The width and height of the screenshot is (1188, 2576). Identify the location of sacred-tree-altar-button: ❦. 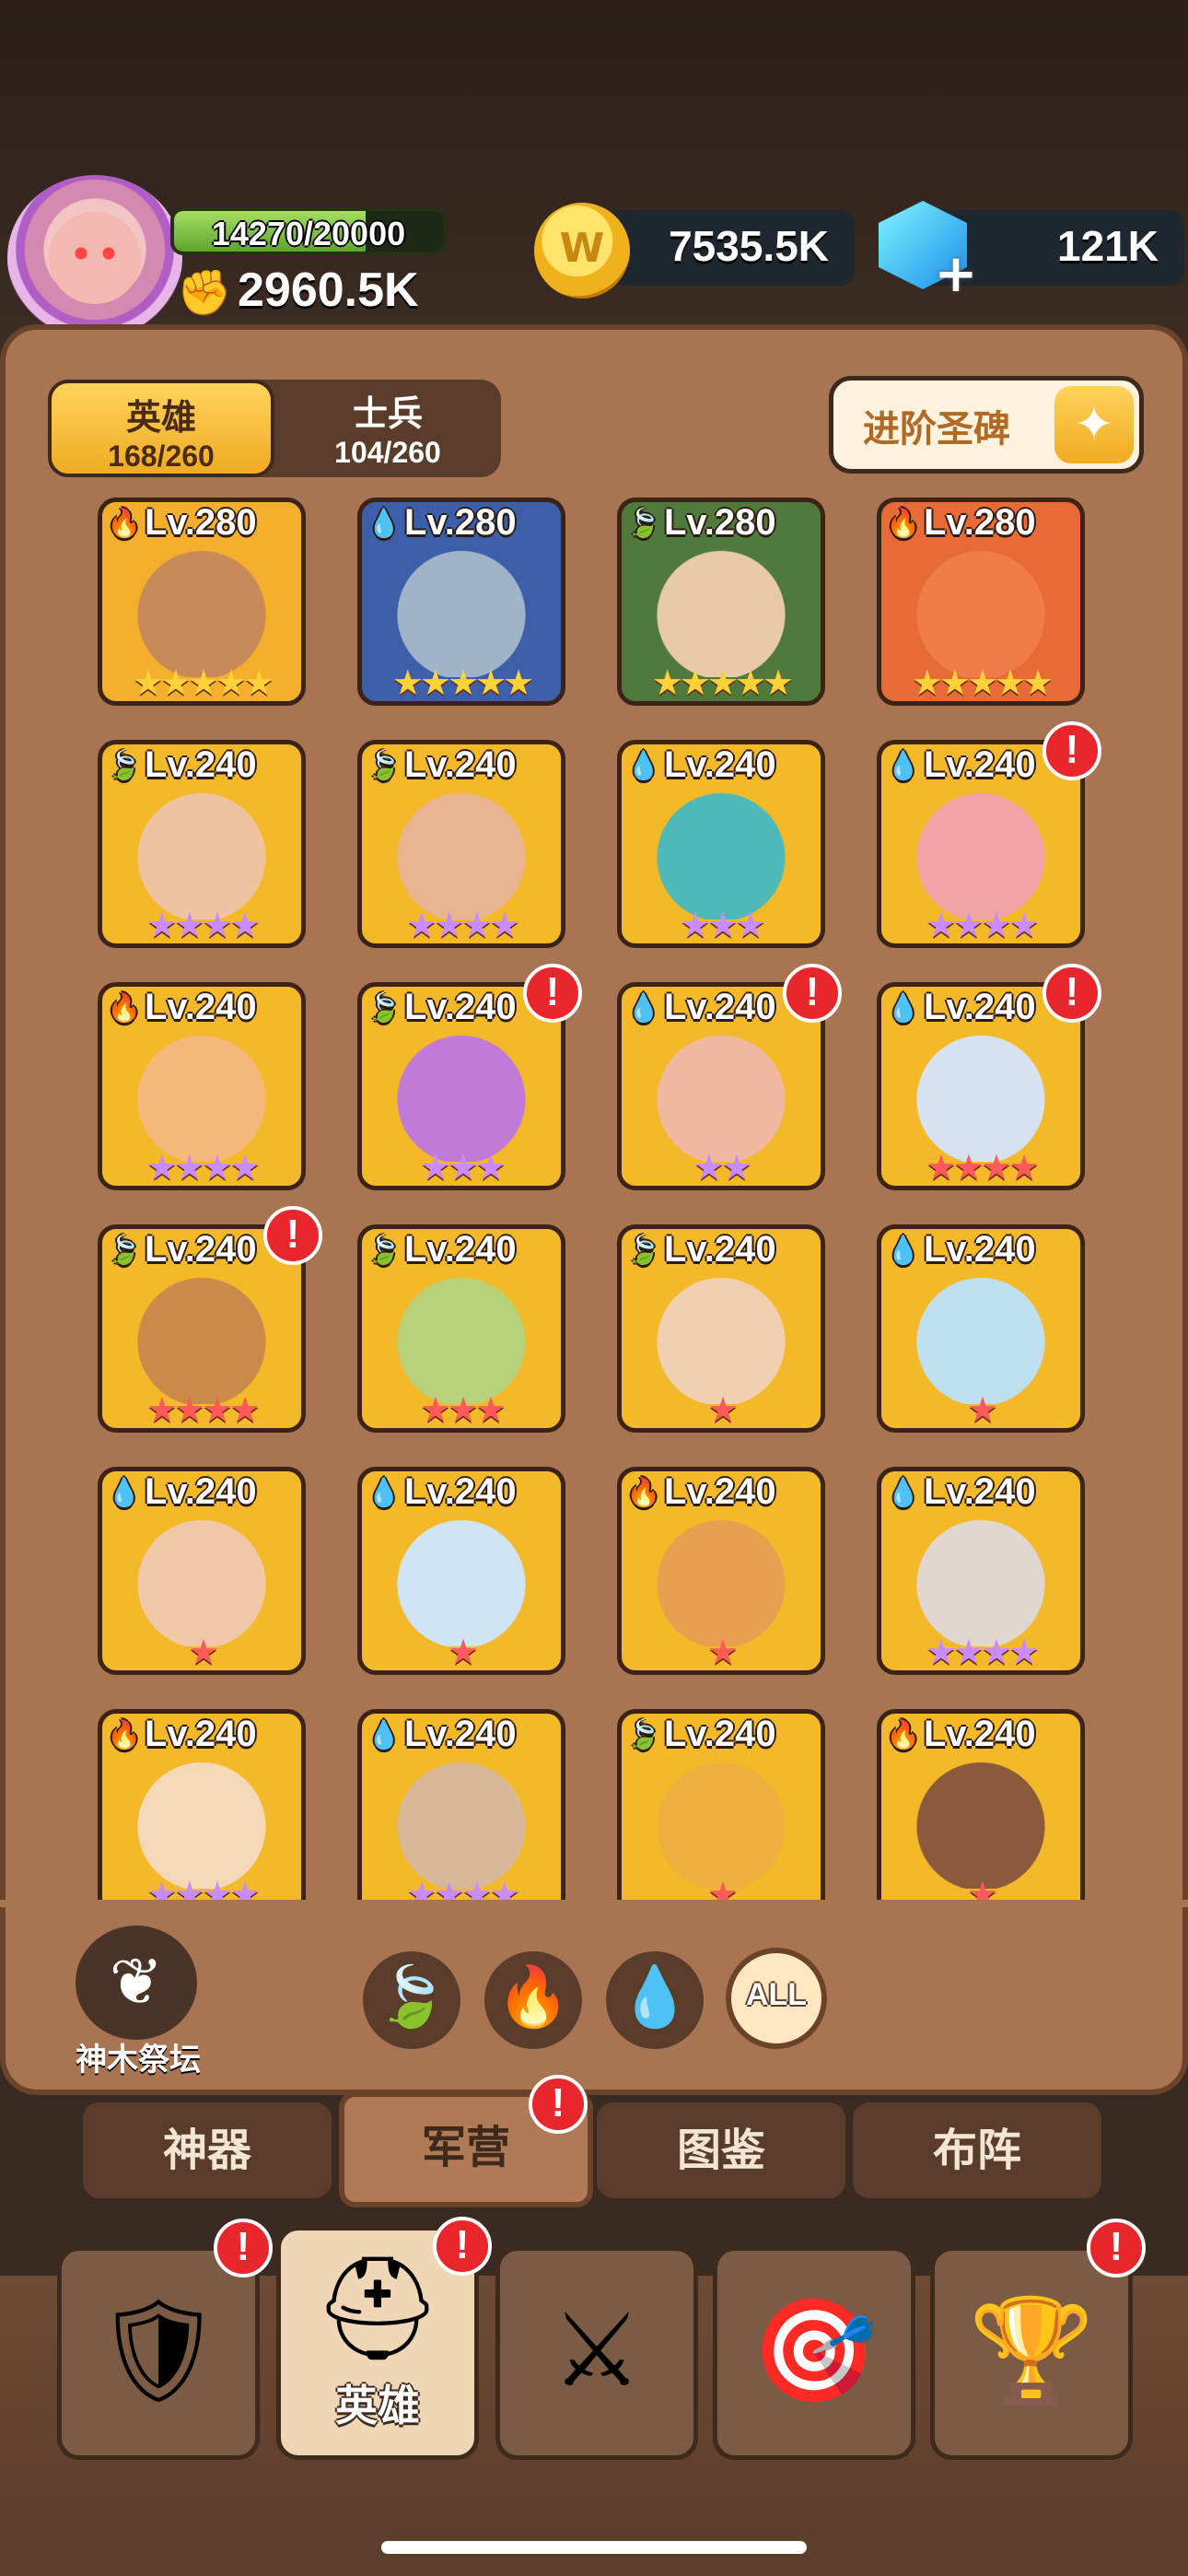
(136, 1983).